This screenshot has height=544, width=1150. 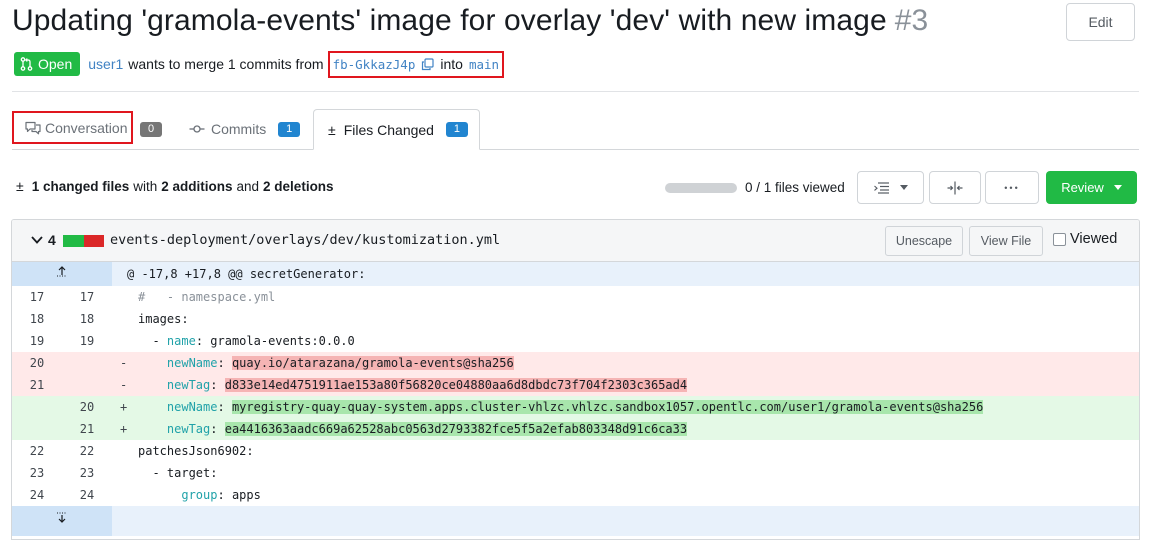 I want to click on diff-icon: ±, so click(x=332, y=129).